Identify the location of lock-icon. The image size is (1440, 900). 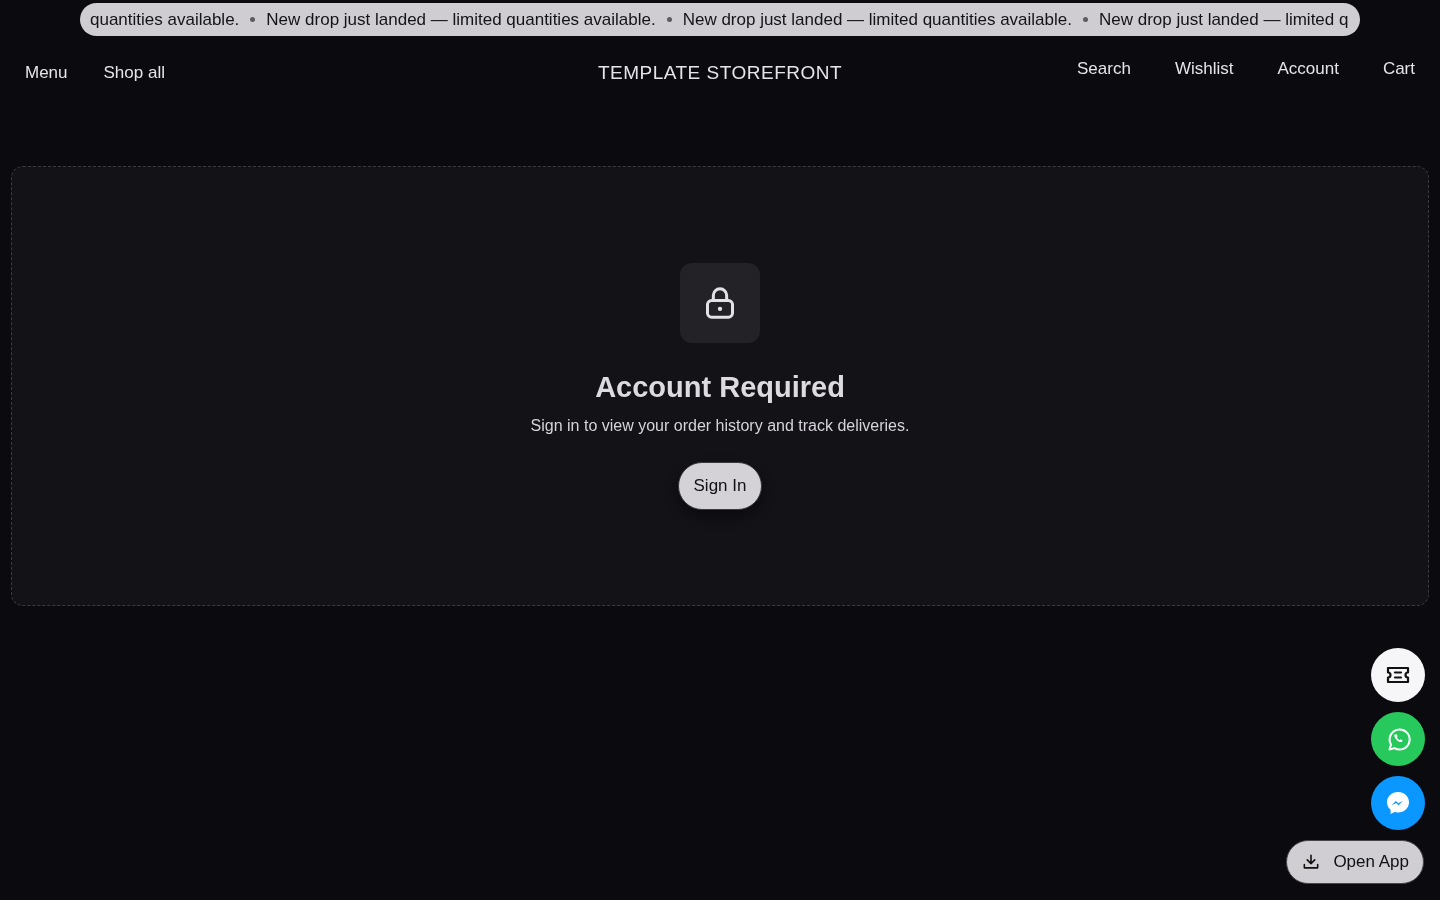
(720, 303).